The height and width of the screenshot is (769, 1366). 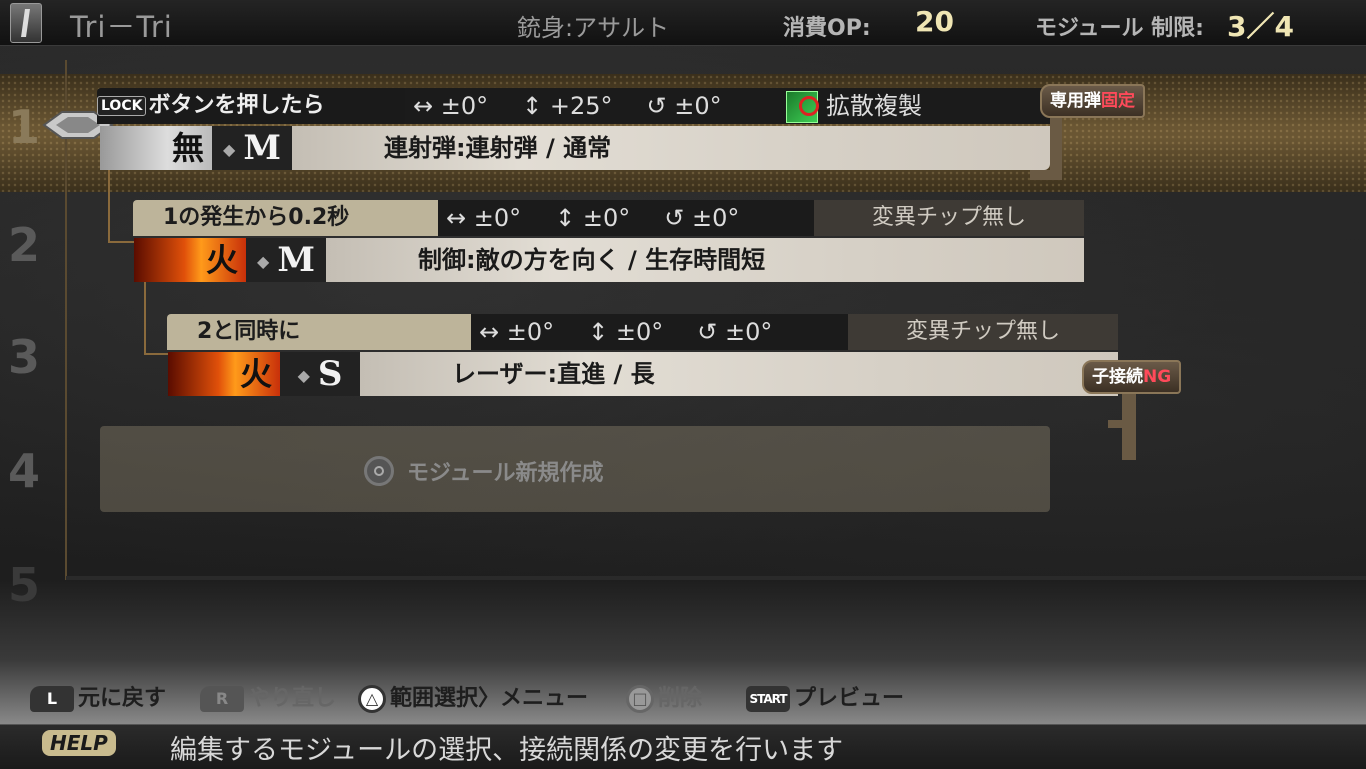 I want to click on row2-vertical-angle: ↕ ±0°, so click(x=593, y=218).